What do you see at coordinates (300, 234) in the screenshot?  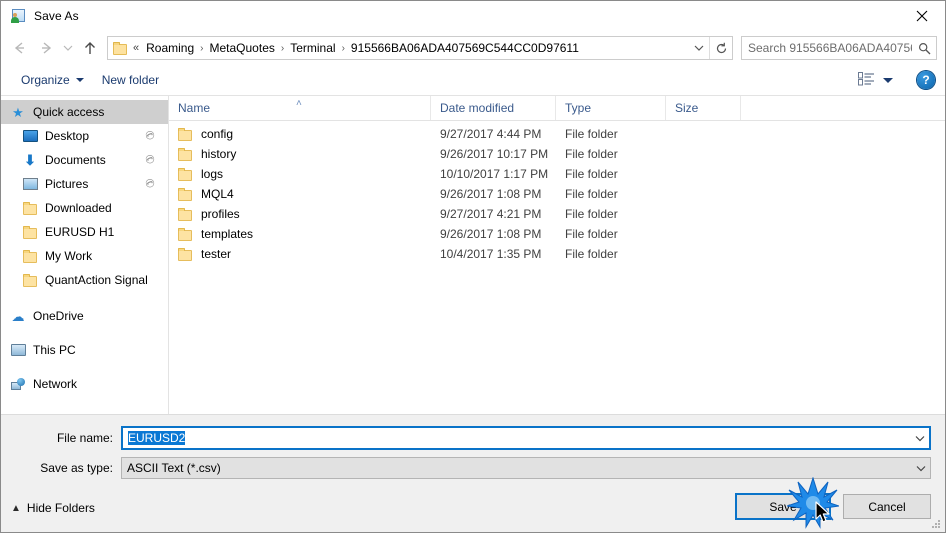 I see `file-name-cell: templates` at bounding box center [300, 234].